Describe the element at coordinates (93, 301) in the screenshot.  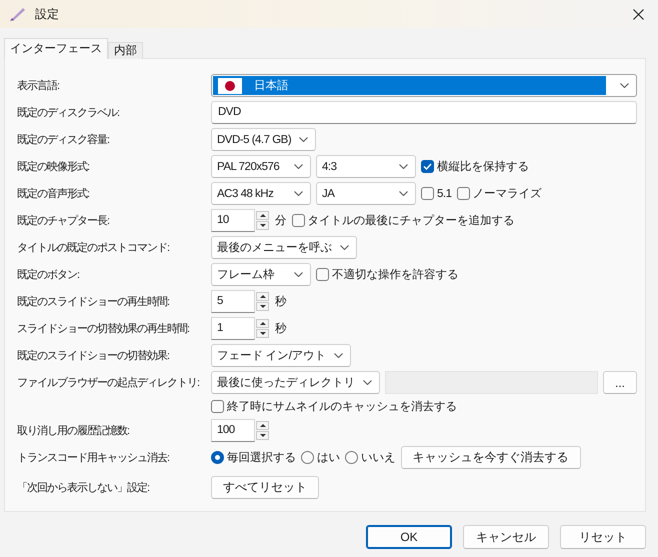
I see `setting-label: 既定のスライドショーの再生時間:` at that location.